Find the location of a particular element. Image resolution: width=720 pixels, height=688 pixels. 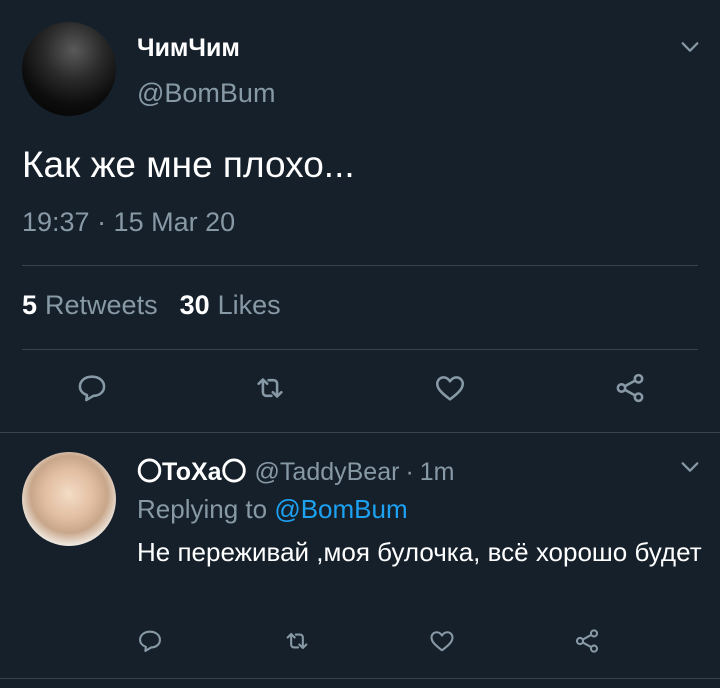

reply-display-name: 〇ТоХа〇 is located at coordinates (192, 470).